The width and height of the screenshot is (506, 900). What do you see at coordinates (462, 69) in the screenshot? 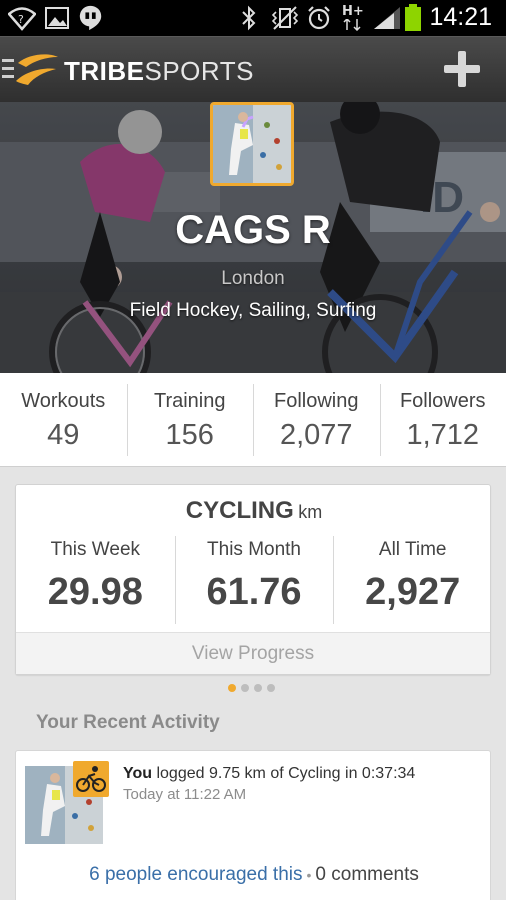
I see `add-button` at bounding box center [462, 69].